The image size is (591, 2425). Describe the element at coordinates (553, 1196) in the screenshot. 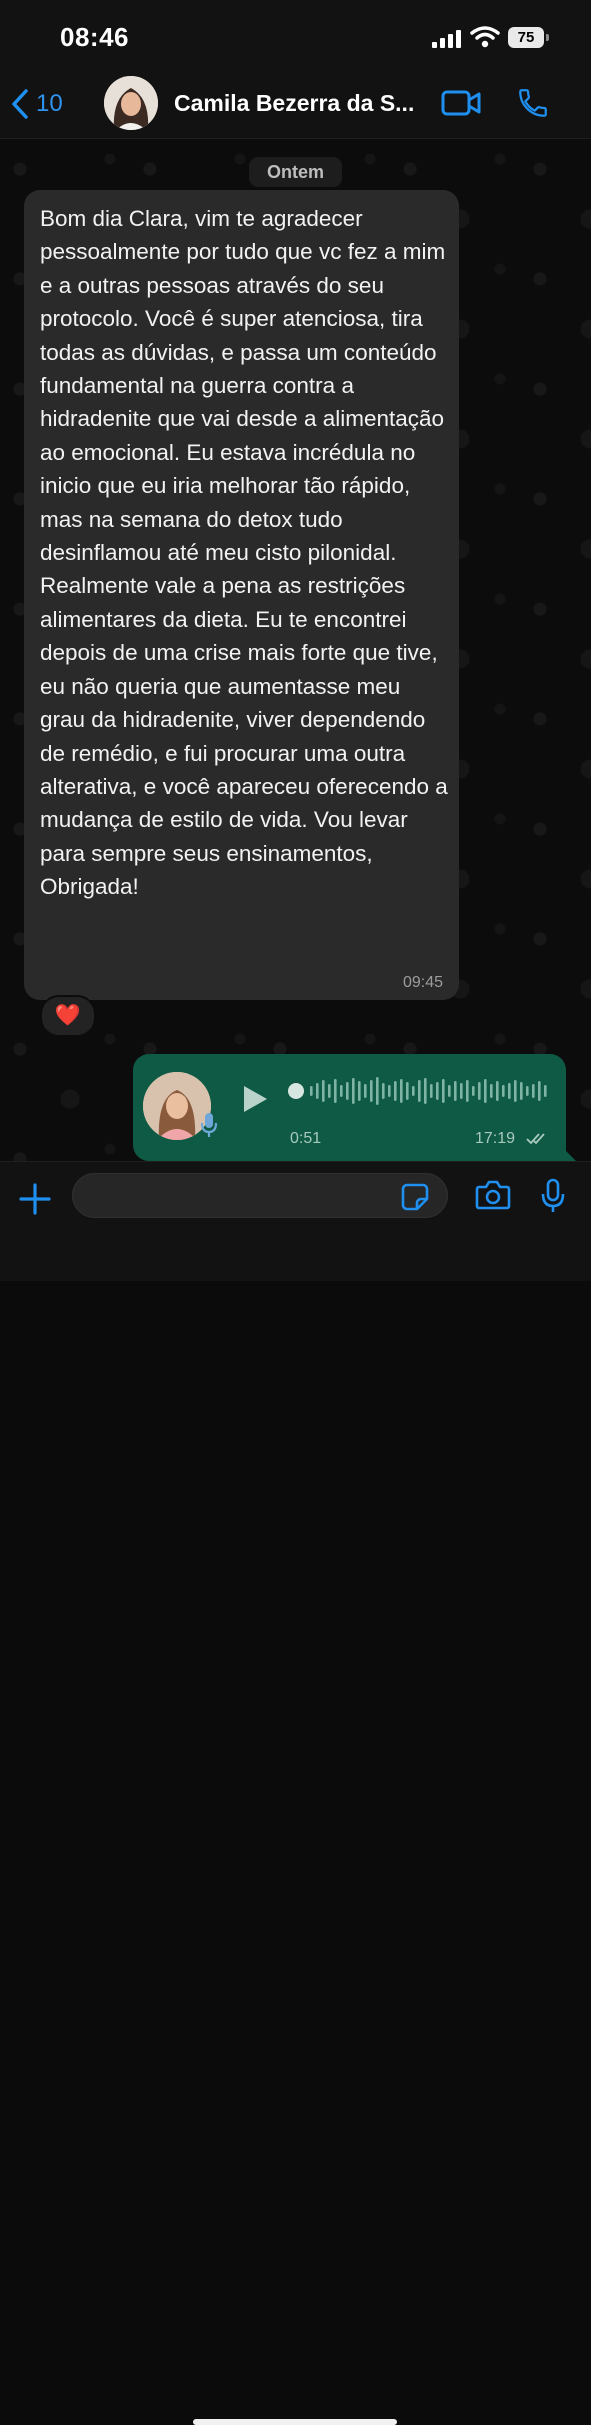

I see `microphone-icon` at that location.